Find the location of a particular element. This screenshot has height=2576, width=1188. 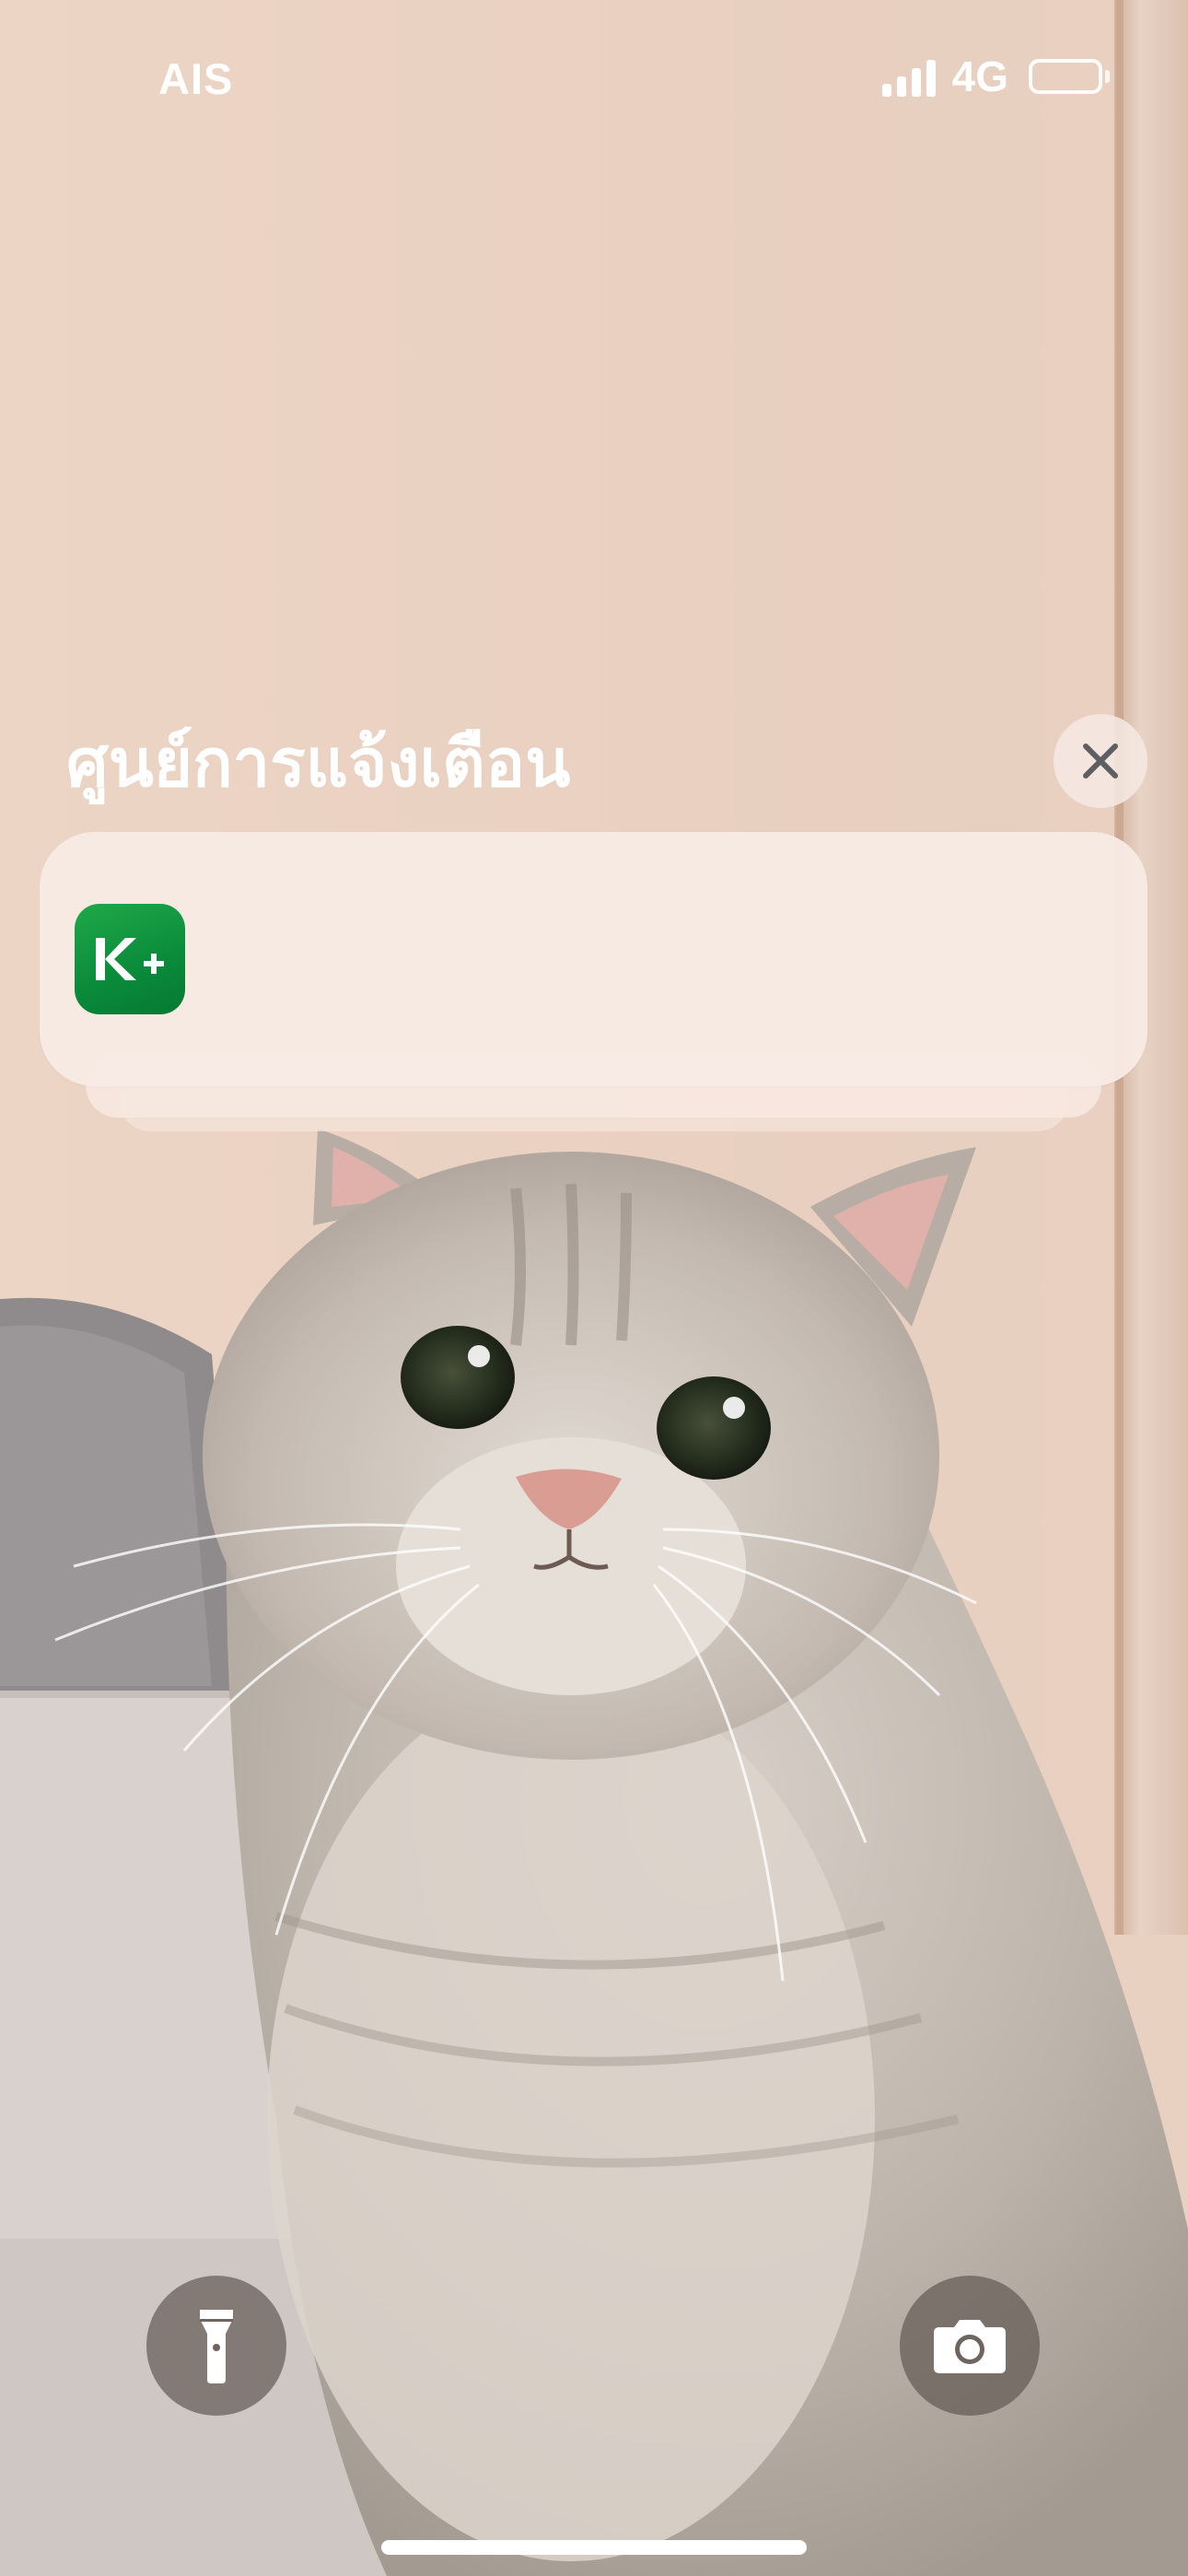

camera-button is located at coordinates (970, 2346).